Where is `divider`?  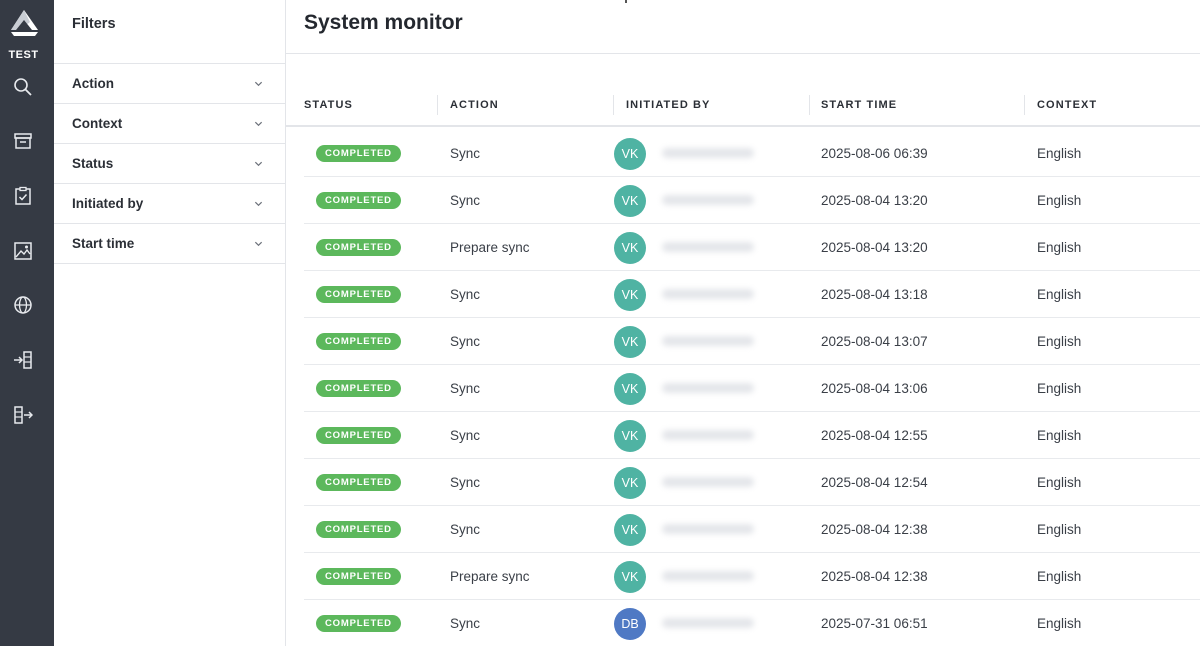 divider is located at coordinates (626, 1).